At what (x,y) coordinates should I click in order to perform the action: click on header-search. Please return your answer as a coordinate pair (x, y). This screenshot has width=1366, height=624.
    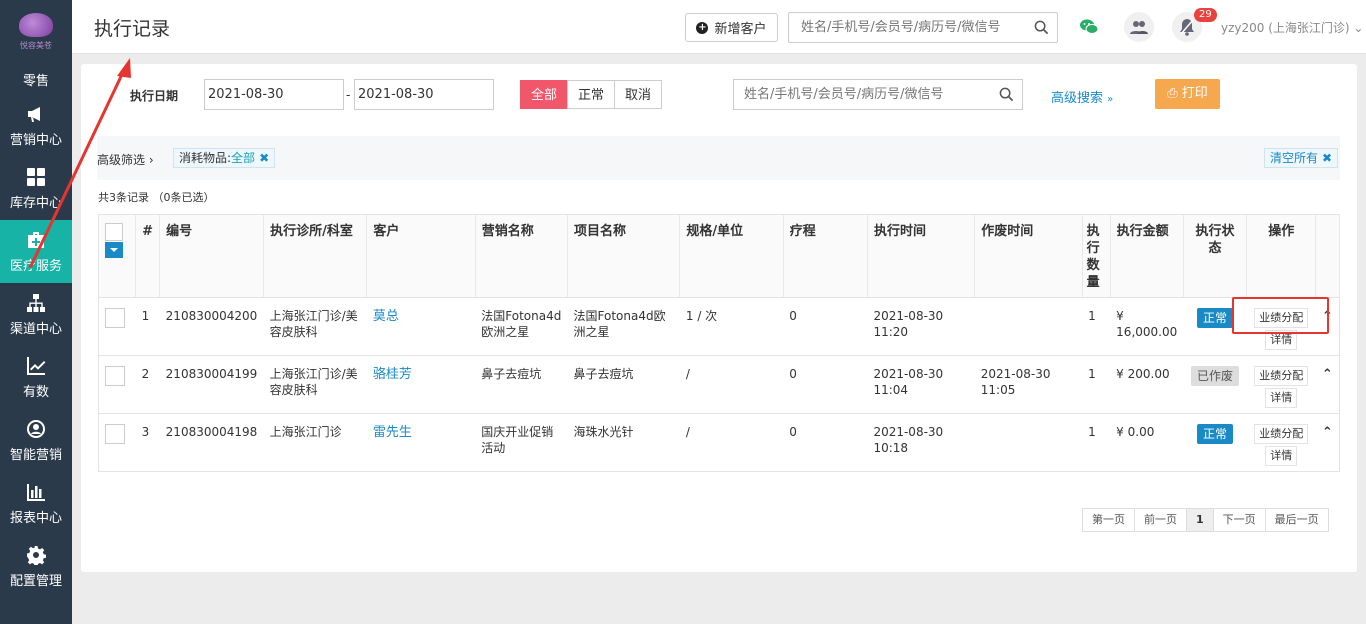
    Looking at the image, I should click on (923, 27).